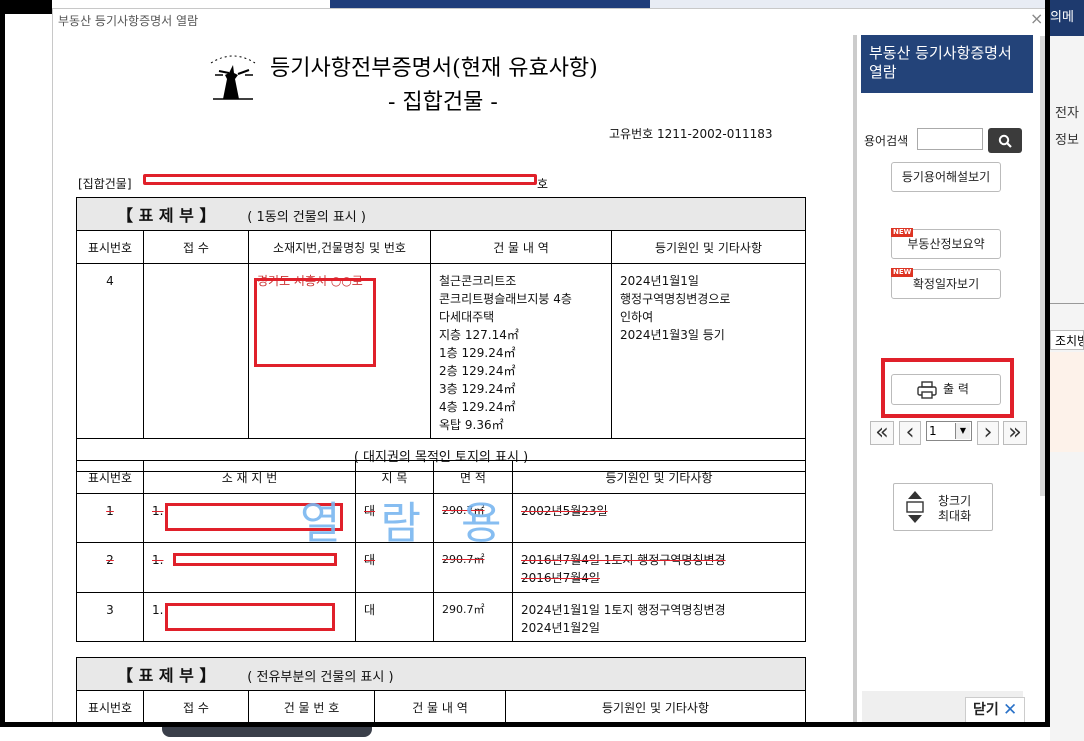  What do you see at coordinates (26, 7) in the screenshot?
I see `screen-frame-corner` at bounding box center [26, 7].